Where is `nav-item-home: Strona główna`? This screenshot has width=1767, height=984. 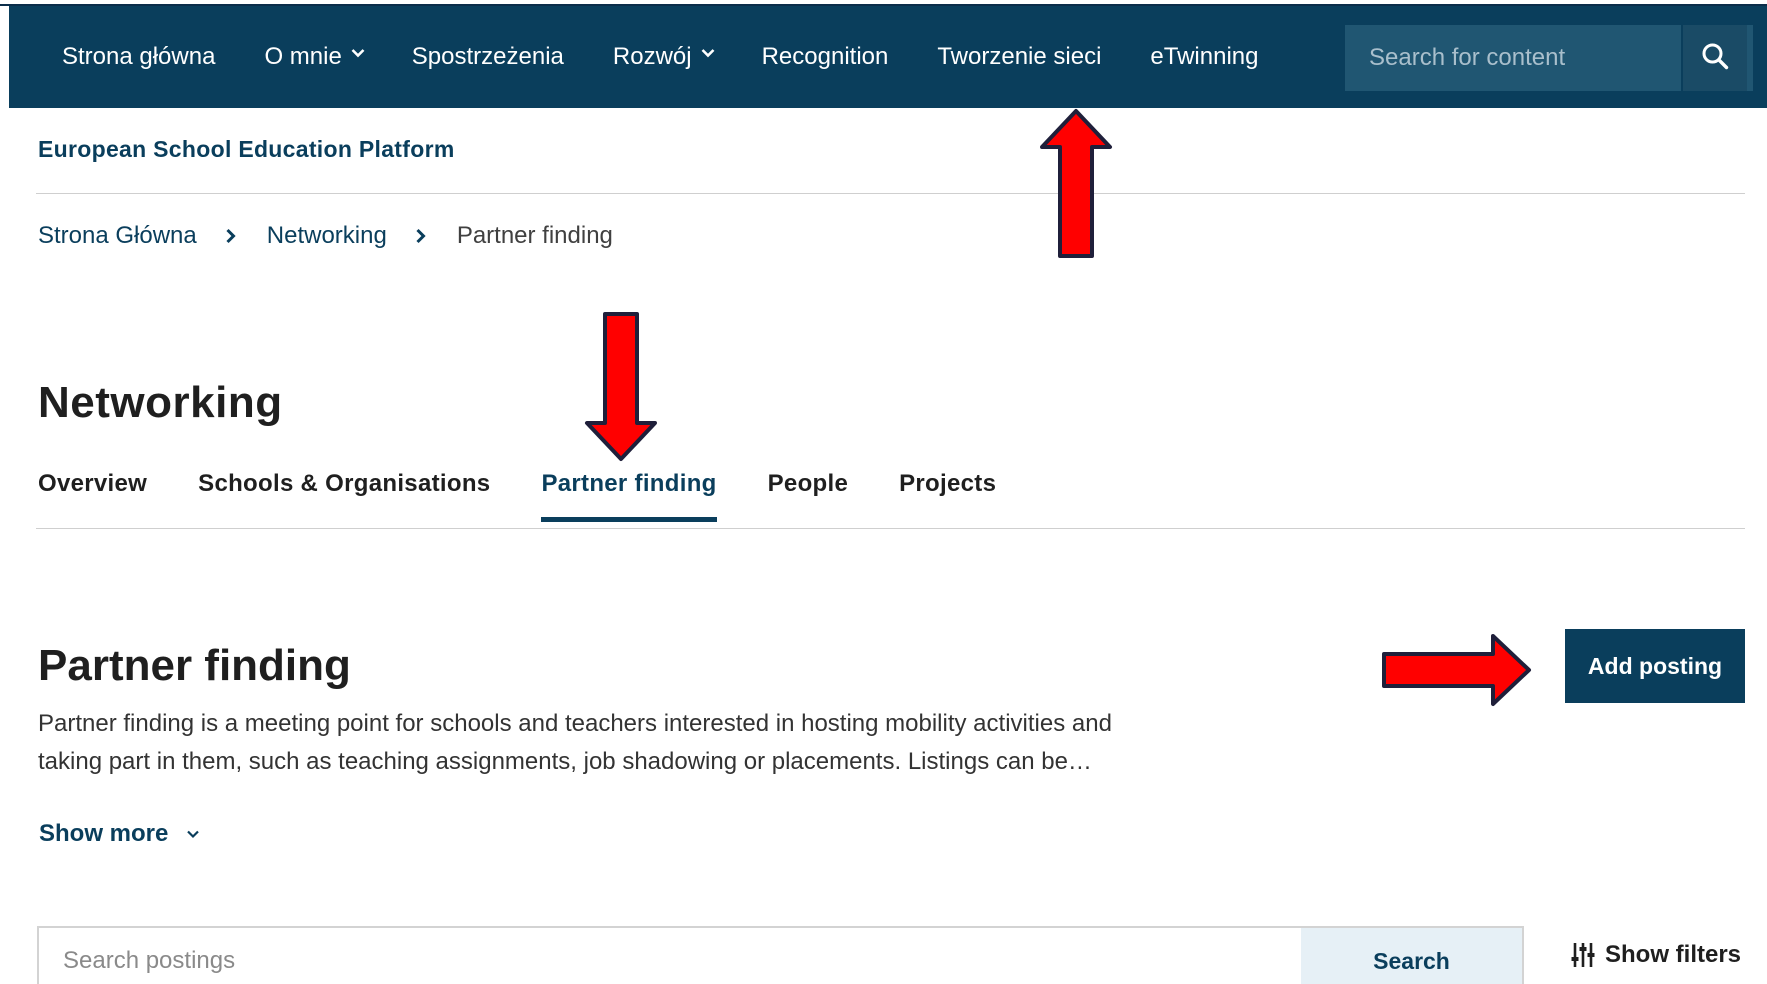 nav-item-home: Strona główna is located at coordinates (138, 57).